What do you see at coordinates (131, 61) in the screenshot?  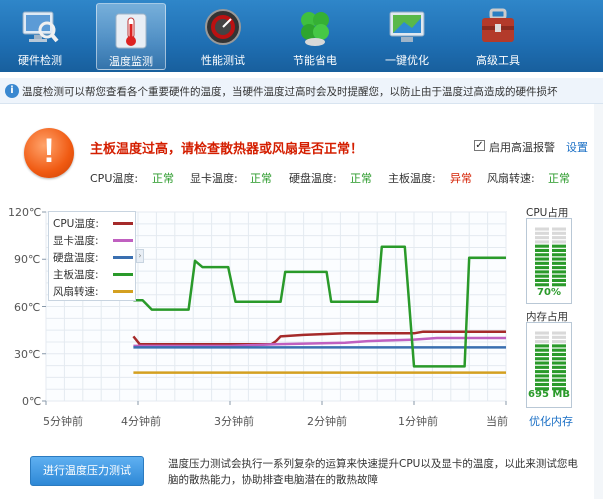 I see `tab-label: 温度监测` at bounding box center [131, 61].